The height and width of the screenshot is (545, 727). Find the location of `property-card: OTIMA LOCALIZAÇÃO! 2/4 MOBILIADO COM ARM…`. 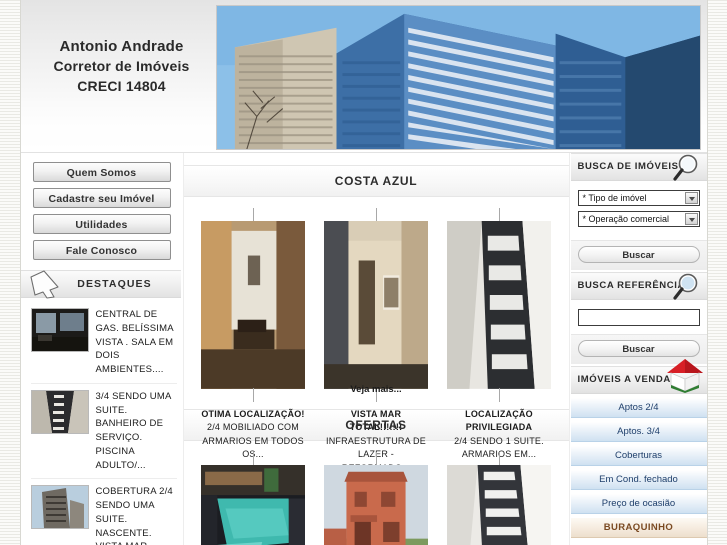

property-card: OTIMA LOCALIZAÇÃO! 2/4 MOBILIADO COM ARM… is located at coordinates (253, 333).